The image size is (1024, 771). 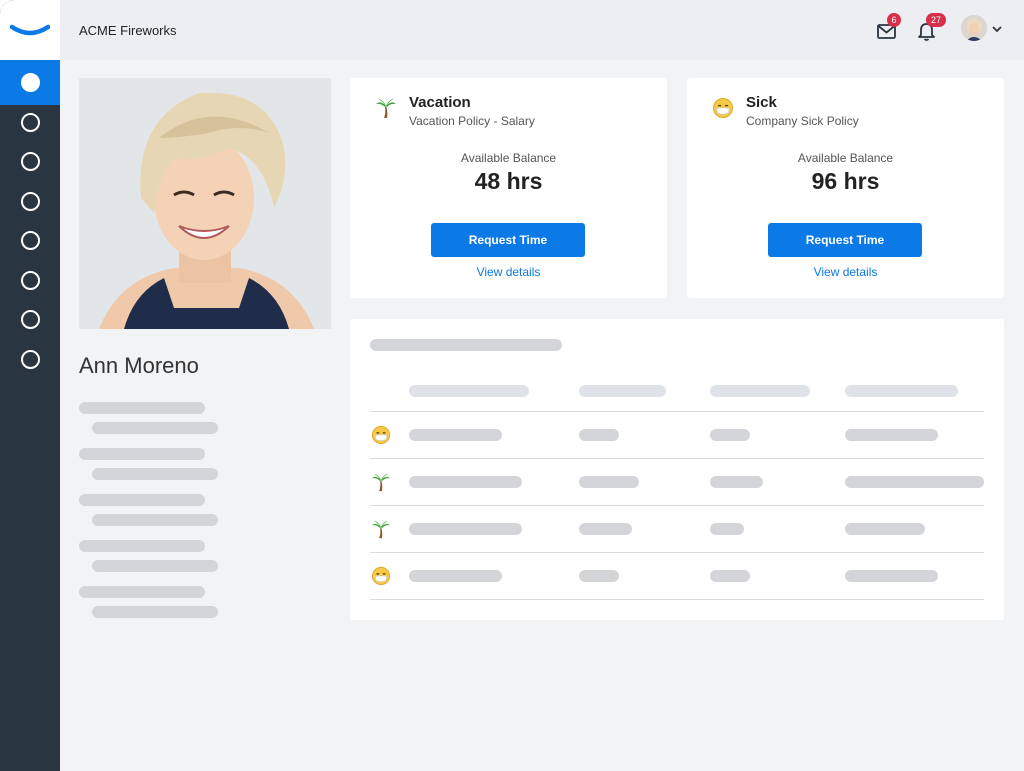 I want to click on logo, so click(x=30, y=30).